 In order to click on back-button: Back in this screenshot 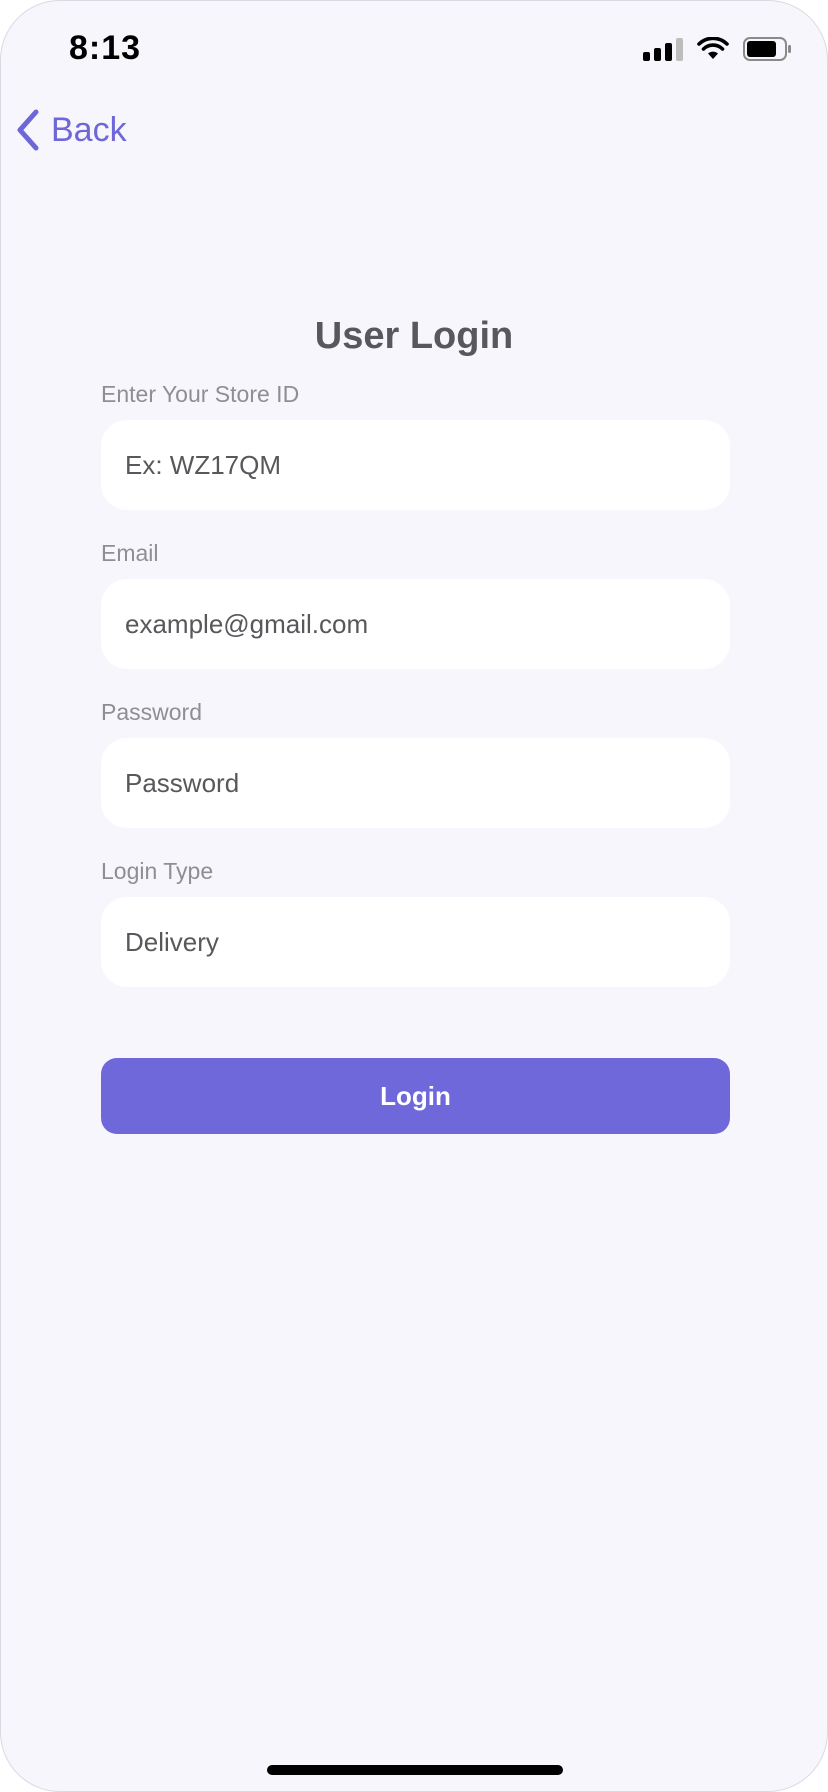, I will do `click(71, 130)`.